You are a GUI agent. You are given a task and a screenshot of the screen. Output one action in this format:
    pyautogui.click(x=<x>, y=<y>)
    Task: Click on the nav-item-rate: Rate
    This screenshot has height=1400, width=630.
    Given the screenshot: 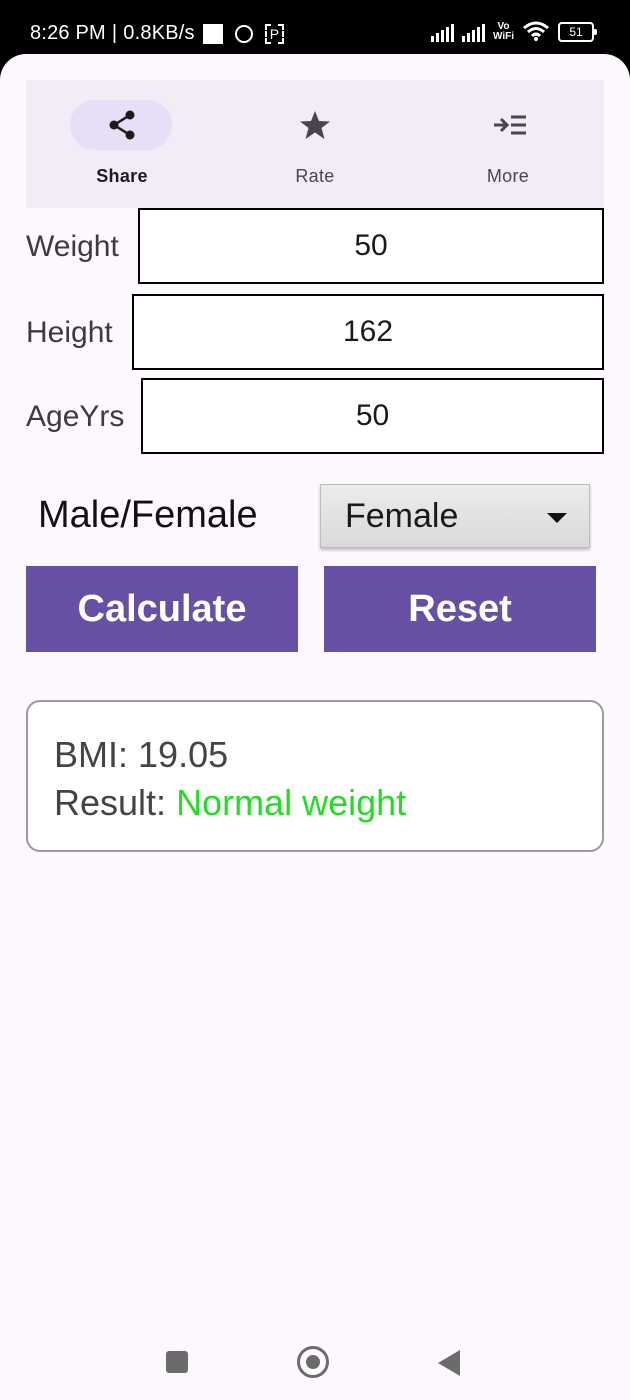 What is the action you would take?
    pyautogui.click(x=315, y=144)
    